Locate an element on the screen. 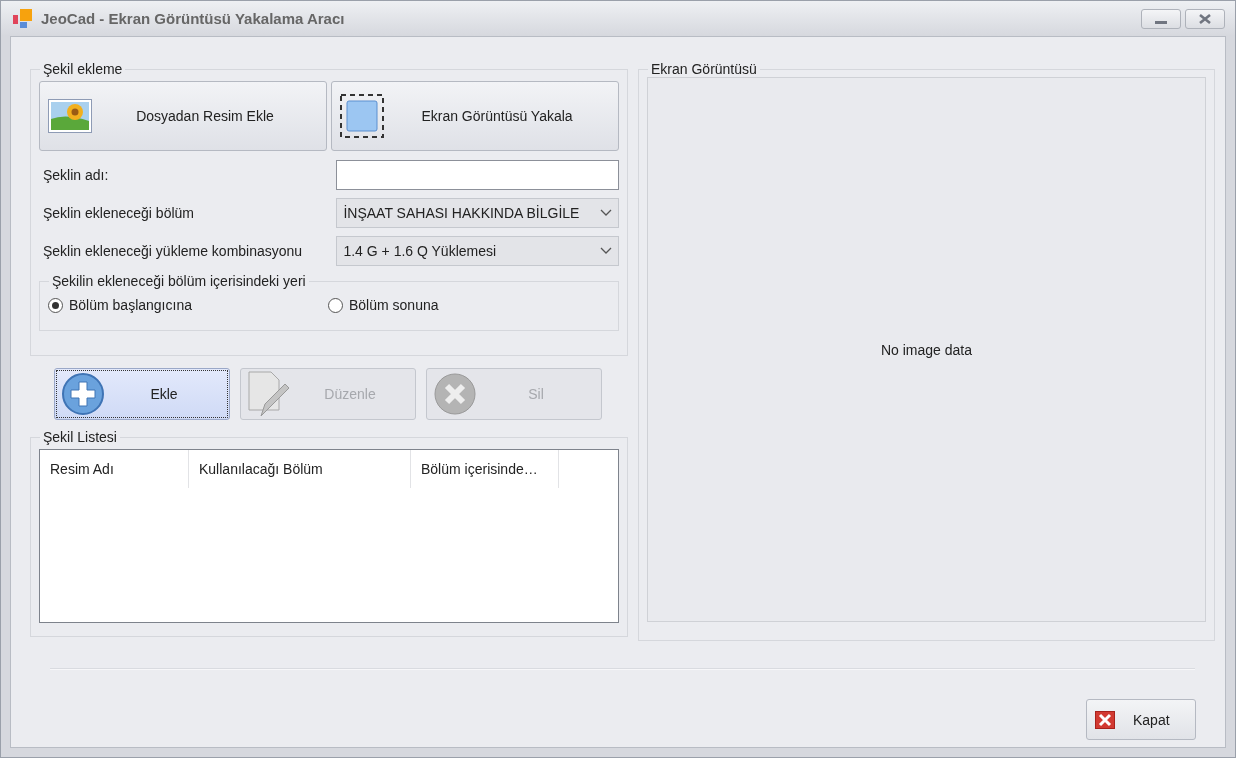 The image size is (1236, 758). radio-option: Bölüm sonuna is located at coordinates (468, 305).